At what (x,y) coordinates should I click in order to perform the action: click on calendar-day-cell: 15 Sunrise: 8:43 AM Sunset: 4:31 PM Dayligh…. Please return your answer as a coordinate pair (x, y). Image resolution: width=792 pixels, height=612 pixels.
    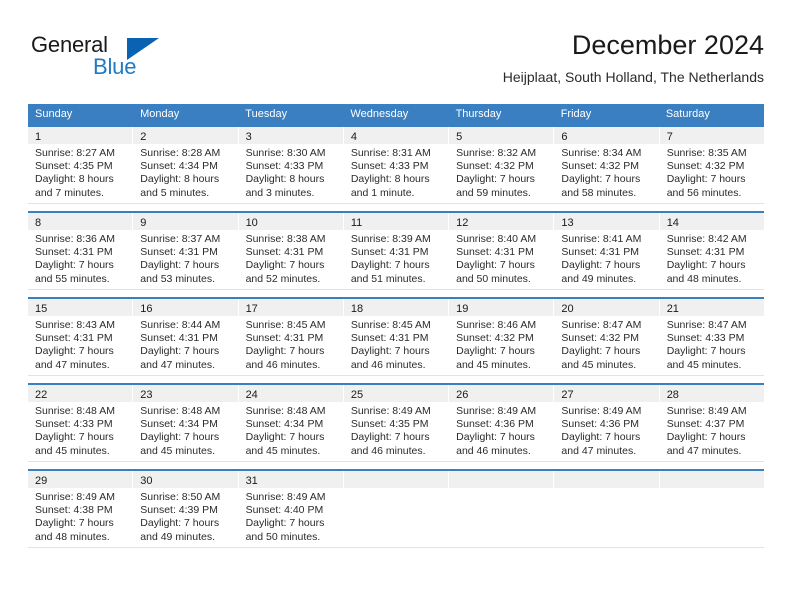
    Looking at the image, I should click on (81, 337).